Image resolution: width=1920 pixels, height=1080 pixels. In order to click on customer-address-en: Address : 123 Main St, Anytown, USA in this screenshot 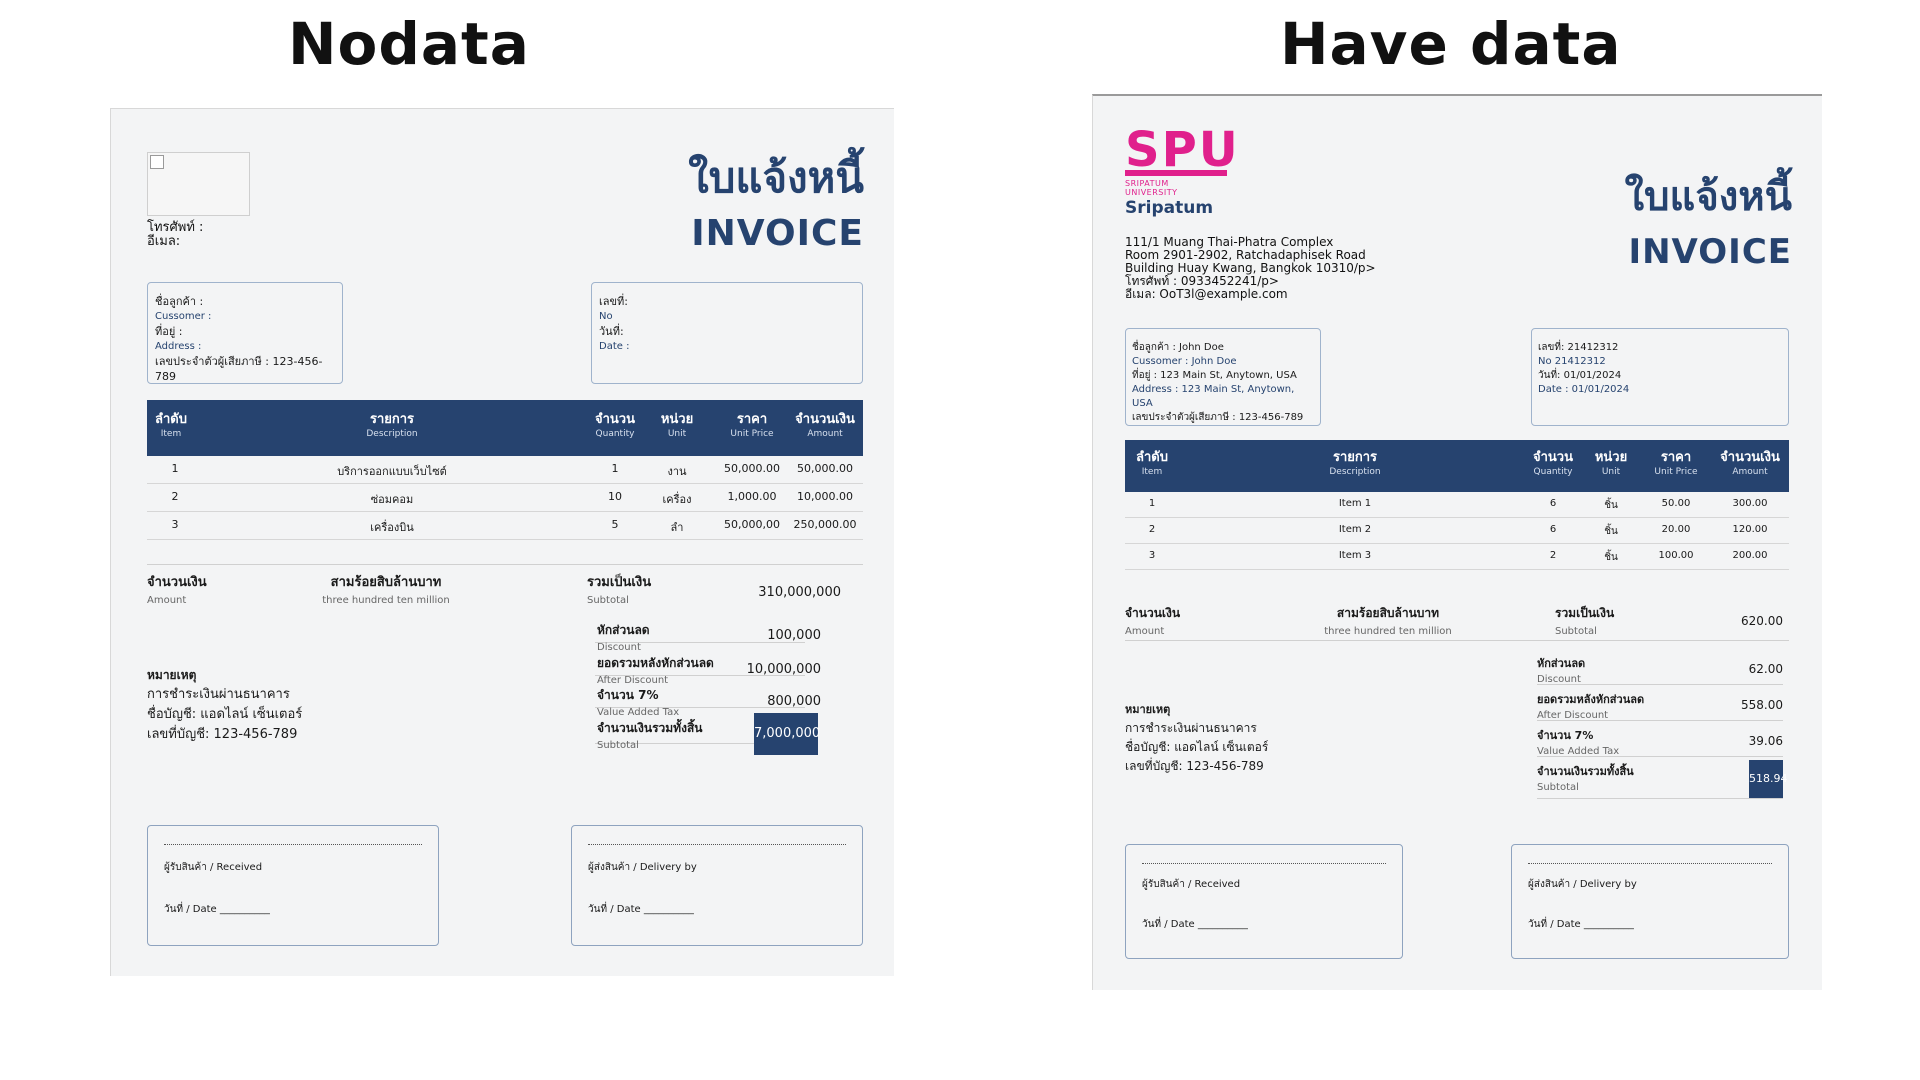, I will do `click(1213, 396)`.